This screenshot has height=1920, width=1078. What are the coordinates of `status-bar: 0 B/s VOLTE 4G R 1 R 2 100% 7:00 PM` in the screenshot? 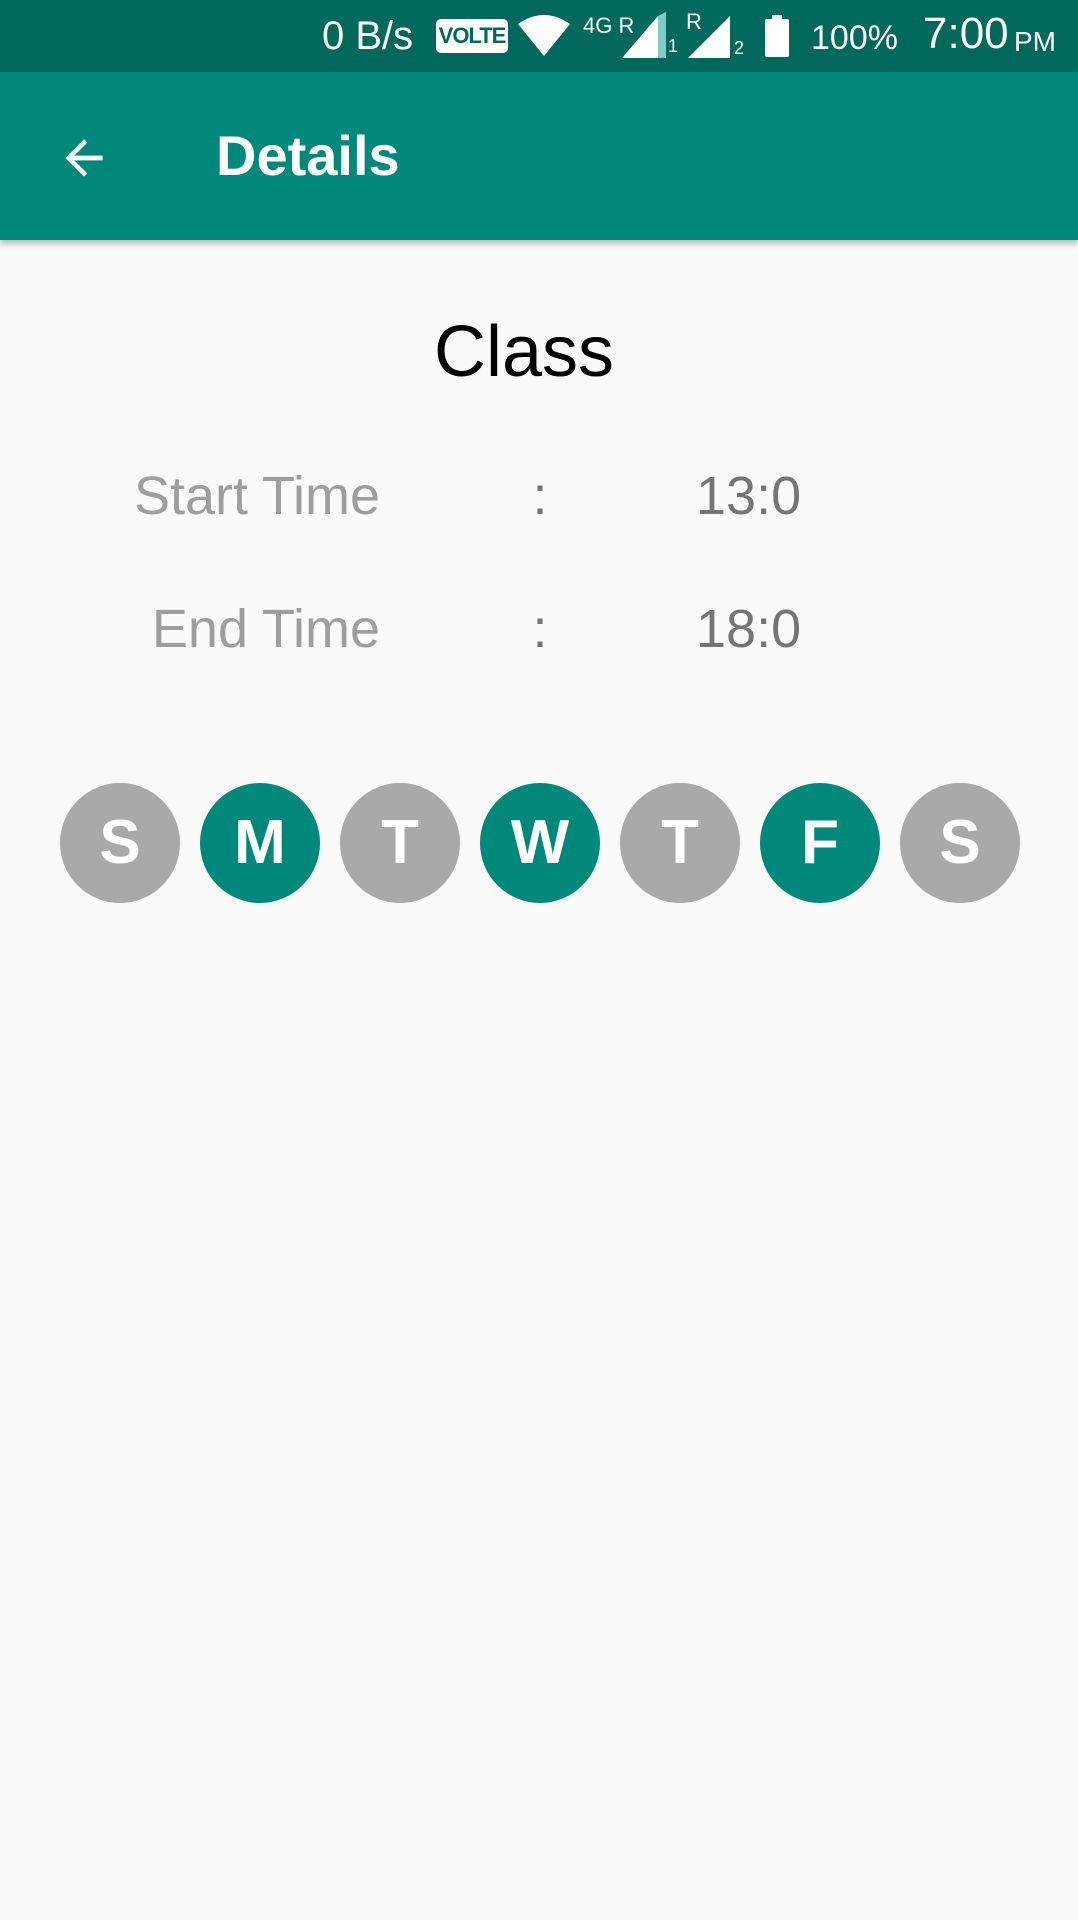 It's located at (539, 36).